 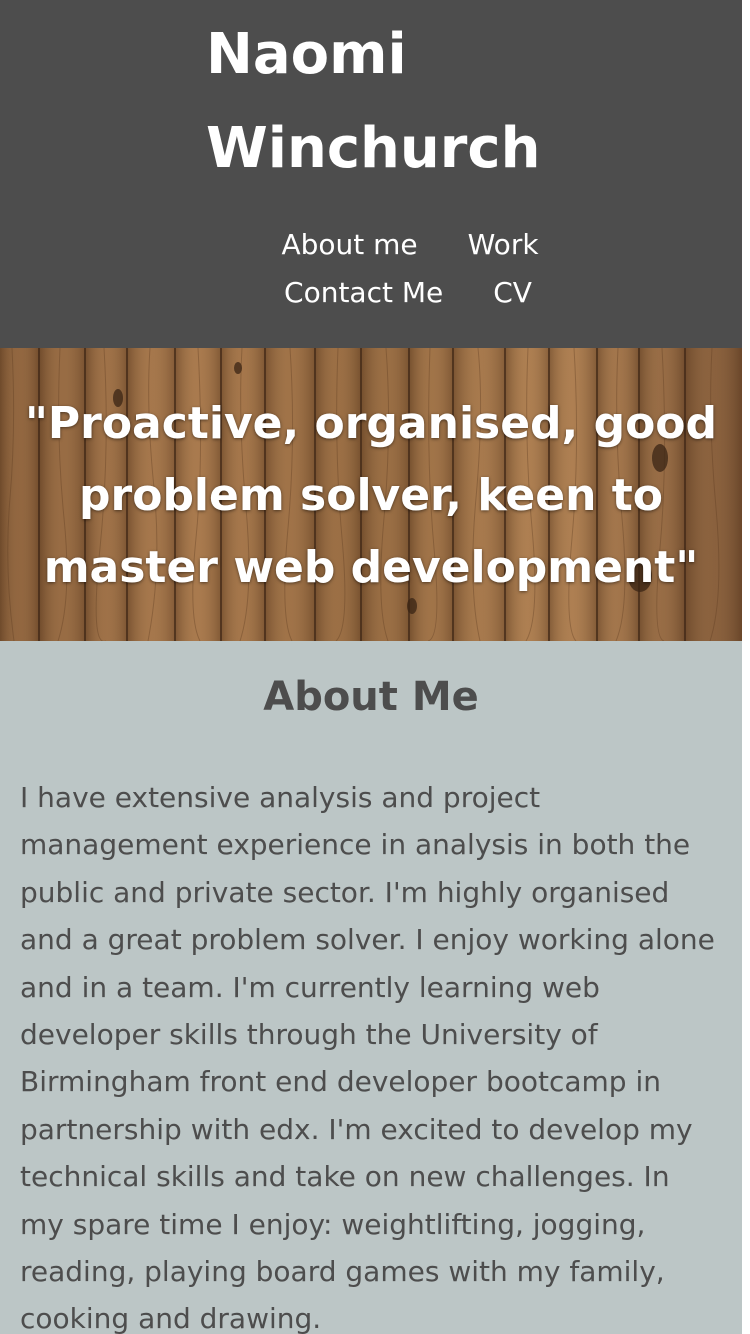 I want to click on page-right-edge, so click(x=746, y=667).